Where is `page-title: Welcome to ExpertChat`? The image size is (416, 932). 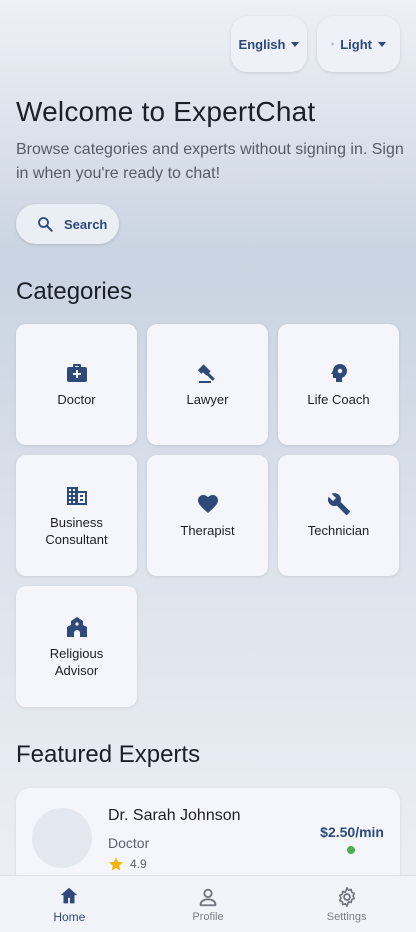 page-title: Welcome to ExpertChat is located at coordinates (166, 111).